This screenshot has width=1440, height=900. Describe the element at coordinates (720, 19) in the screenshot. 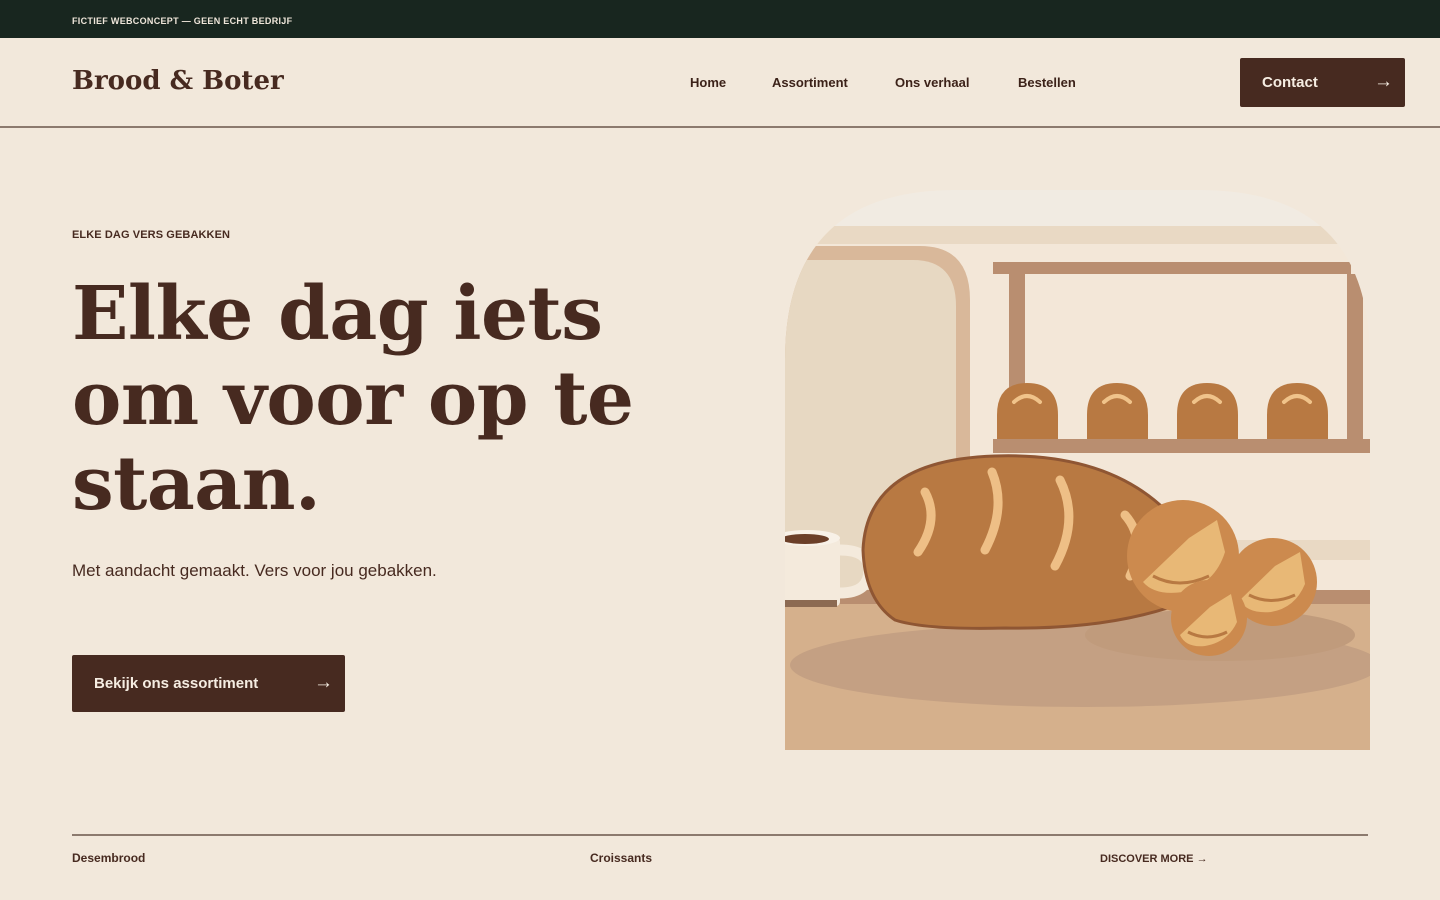

I see `top-notice-bar: FICTIEF WEBCONCEPT — GEEN ECHT BEDRIJF` at that location.